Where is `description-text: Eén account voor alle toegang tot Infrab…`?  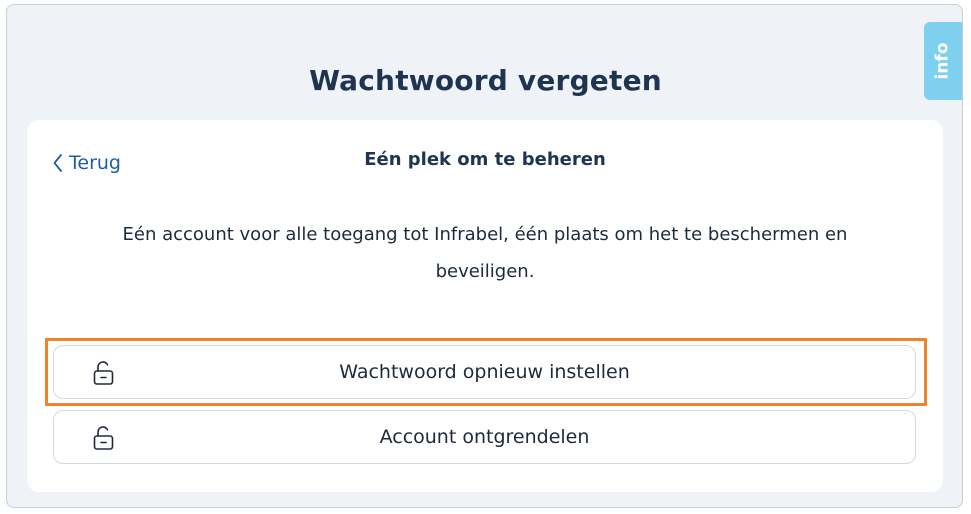 description-text: Eén account voor alle toegang tot Infrab… is located at coordinates (485, 253).